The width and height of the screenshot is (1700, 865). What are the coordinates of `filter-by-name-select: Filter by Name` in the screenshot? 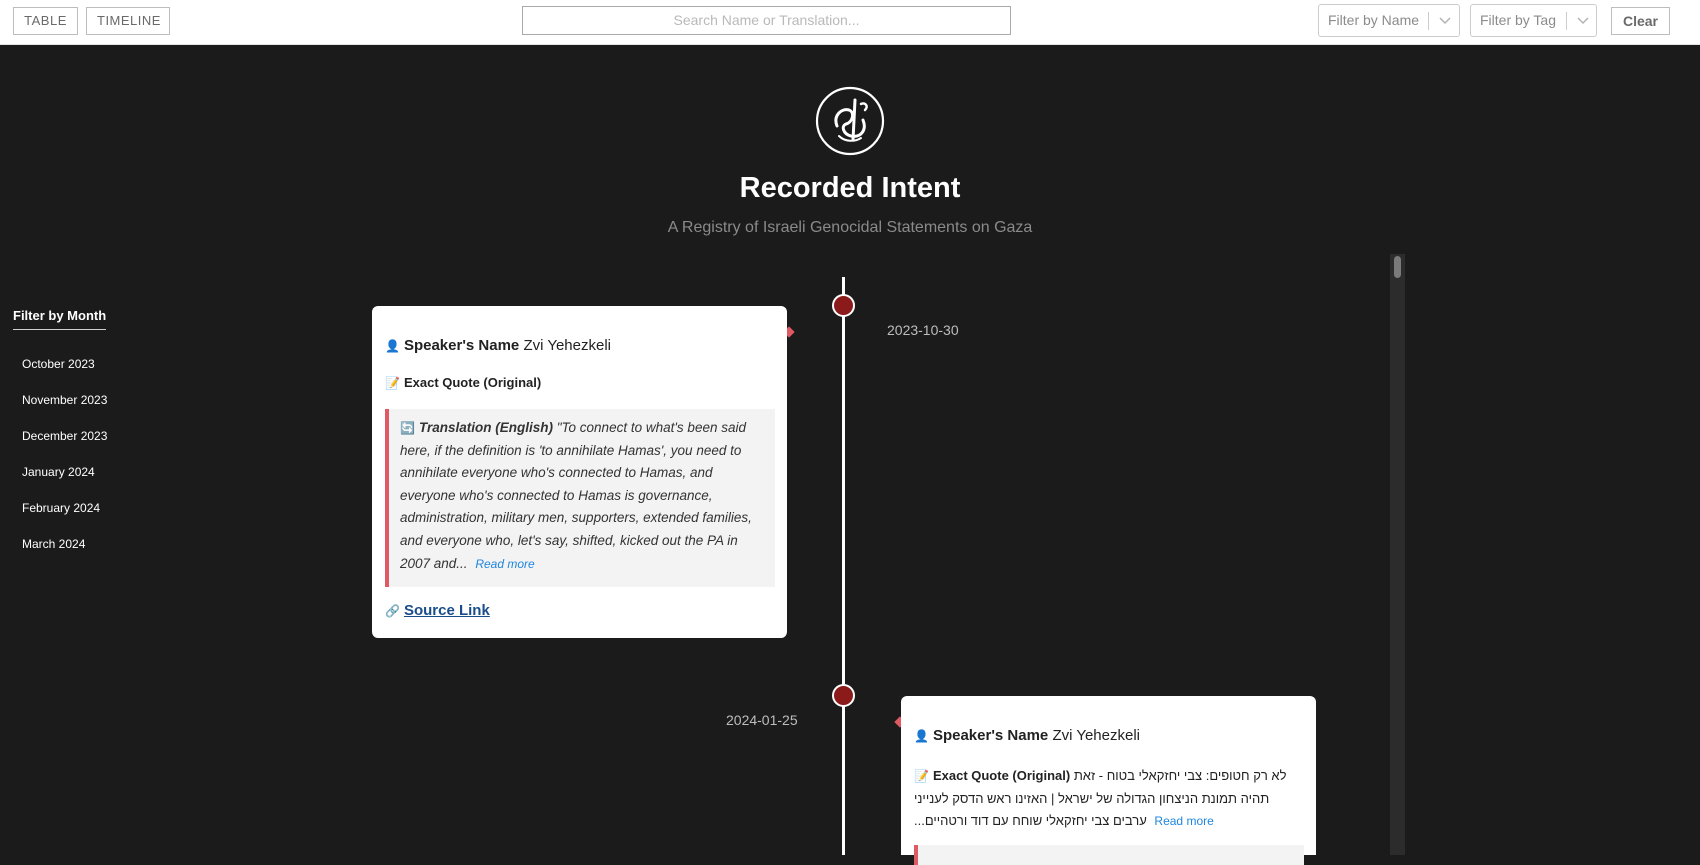 It's located at (1389, 20).